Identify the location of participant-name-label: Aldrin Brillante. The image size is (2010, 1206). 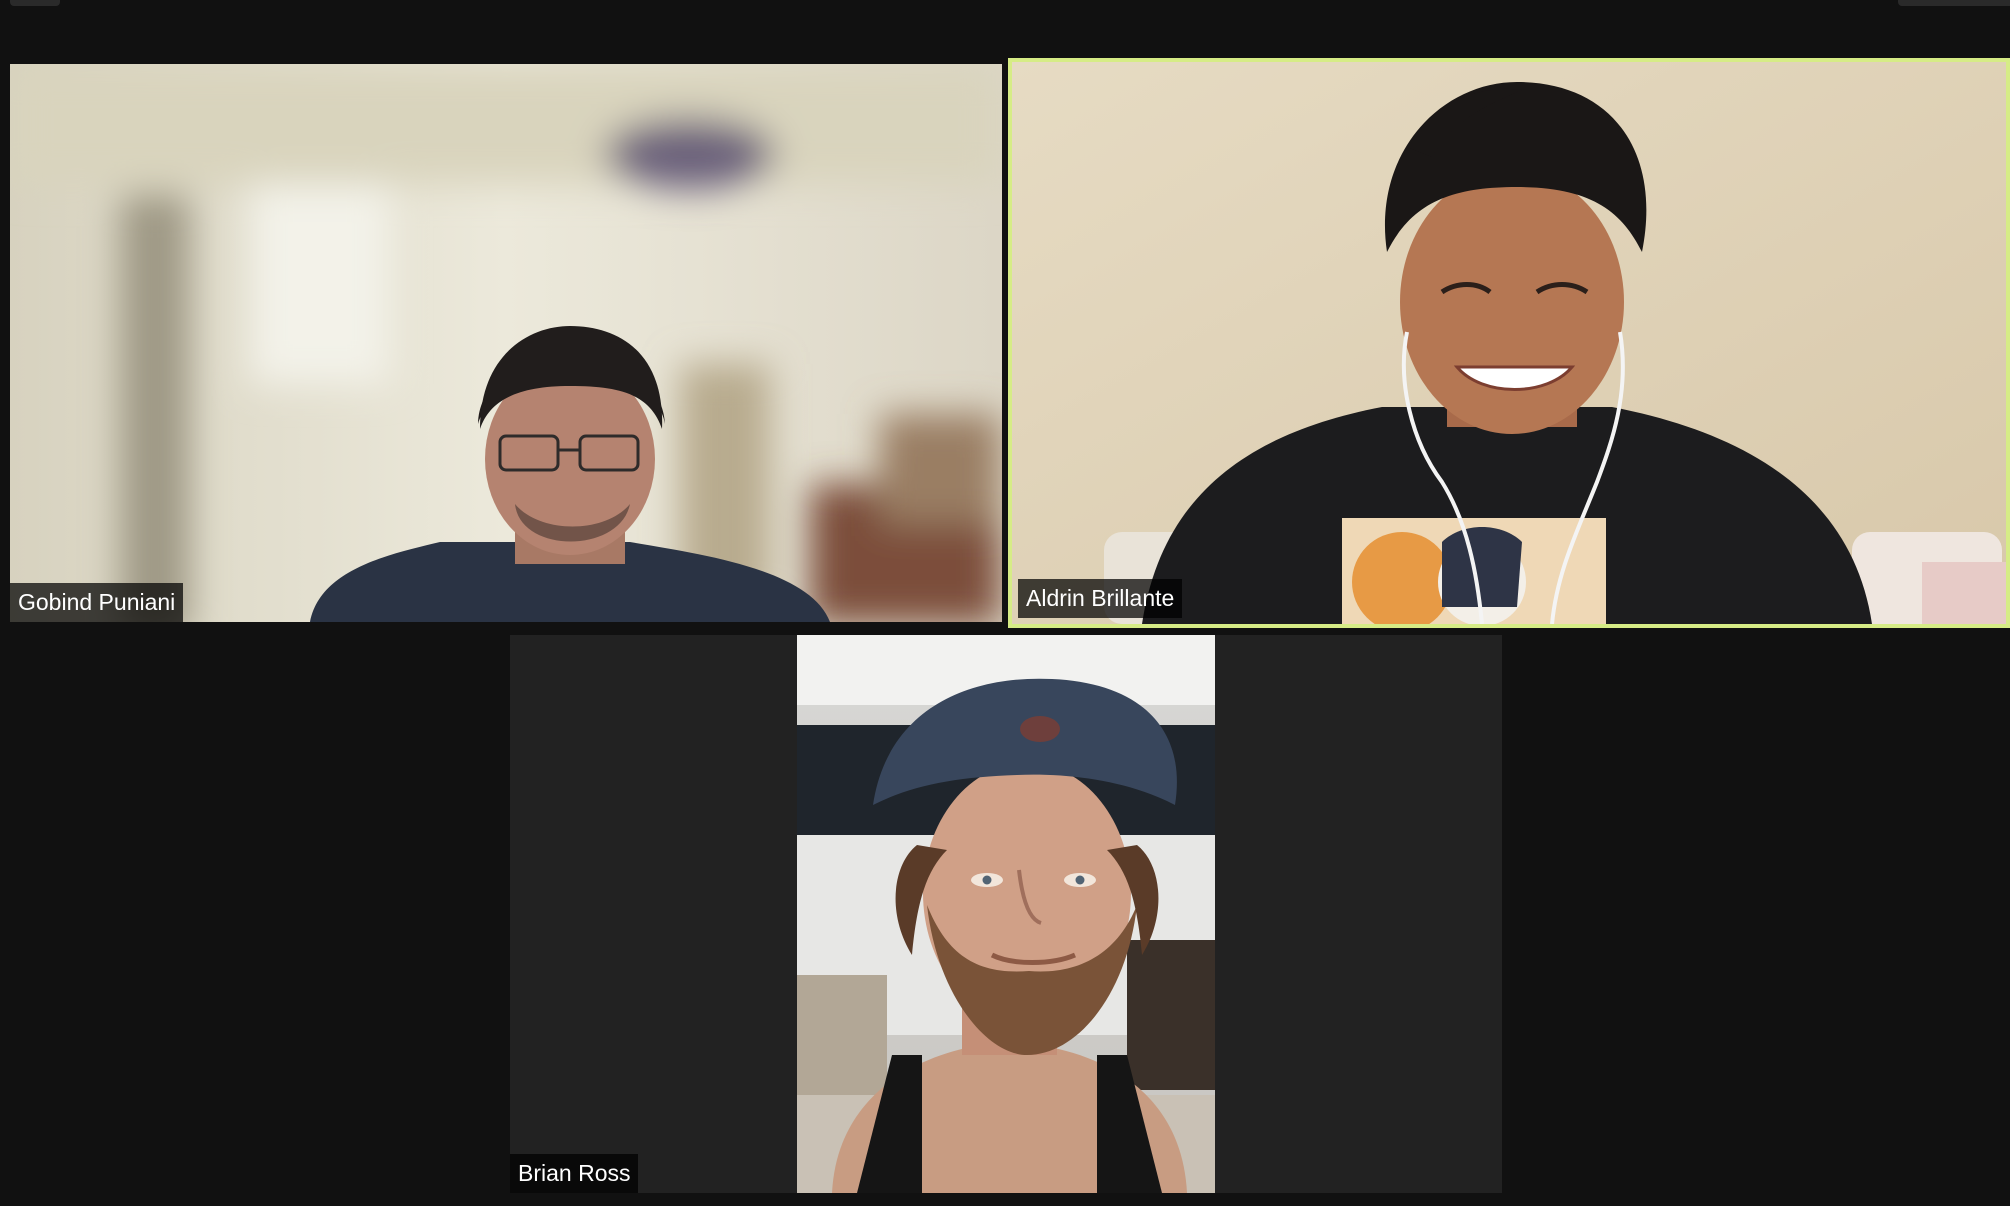
(1100, 598).